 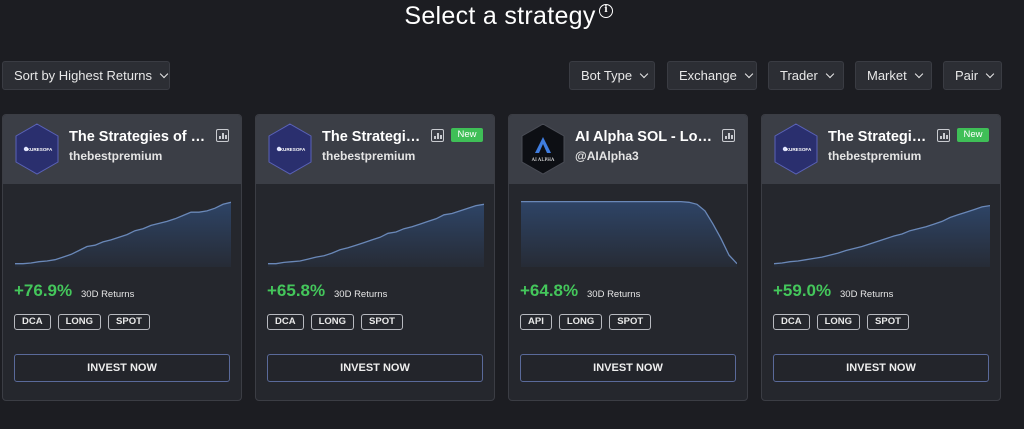 What do you see at coordinates (799, 75) in the screenshot?
I see `trader-label: Trader` at bounding box center [799, 75].